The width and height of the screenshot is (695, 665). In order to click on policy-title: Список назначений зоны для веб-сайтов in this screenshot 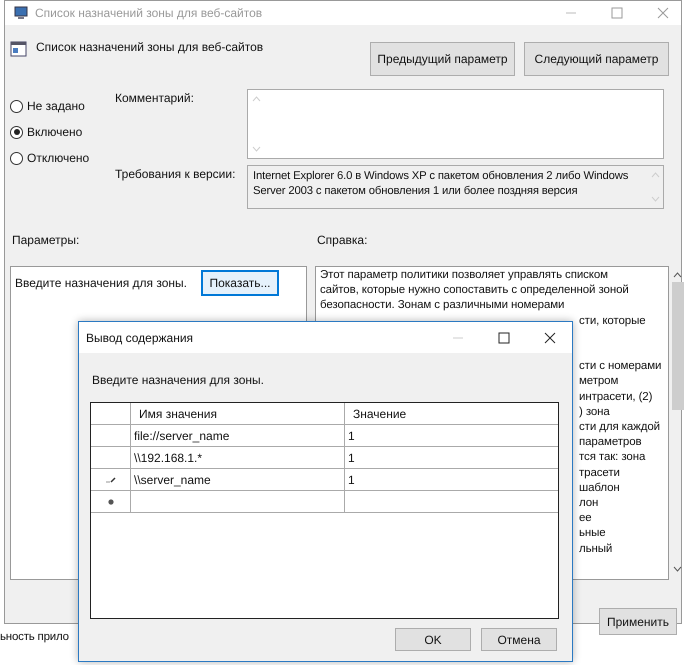, I will do `click(150, 47)`.